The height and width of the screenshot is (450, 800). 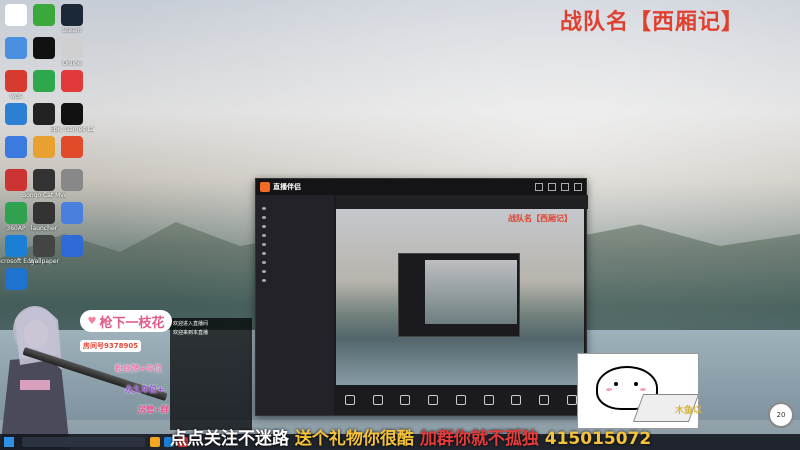 I want to click on cat-logo-text: 木鱼以, so click(x=689, y=411).